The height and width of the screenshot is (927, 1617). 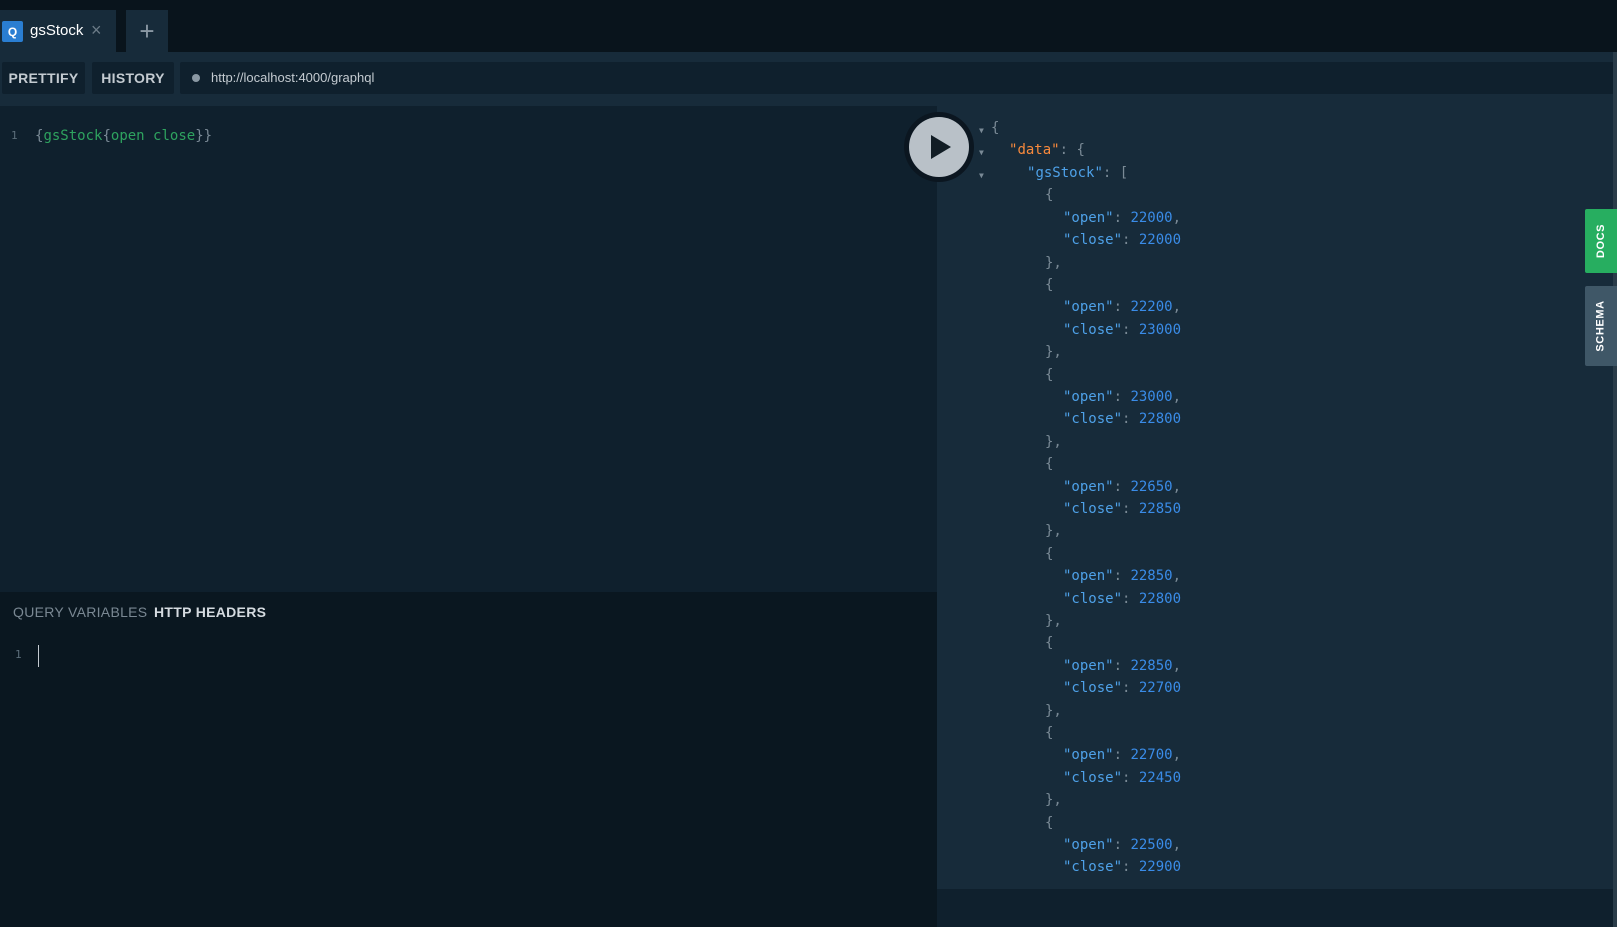 I want to click on run-button, so click(x=939, y=147).